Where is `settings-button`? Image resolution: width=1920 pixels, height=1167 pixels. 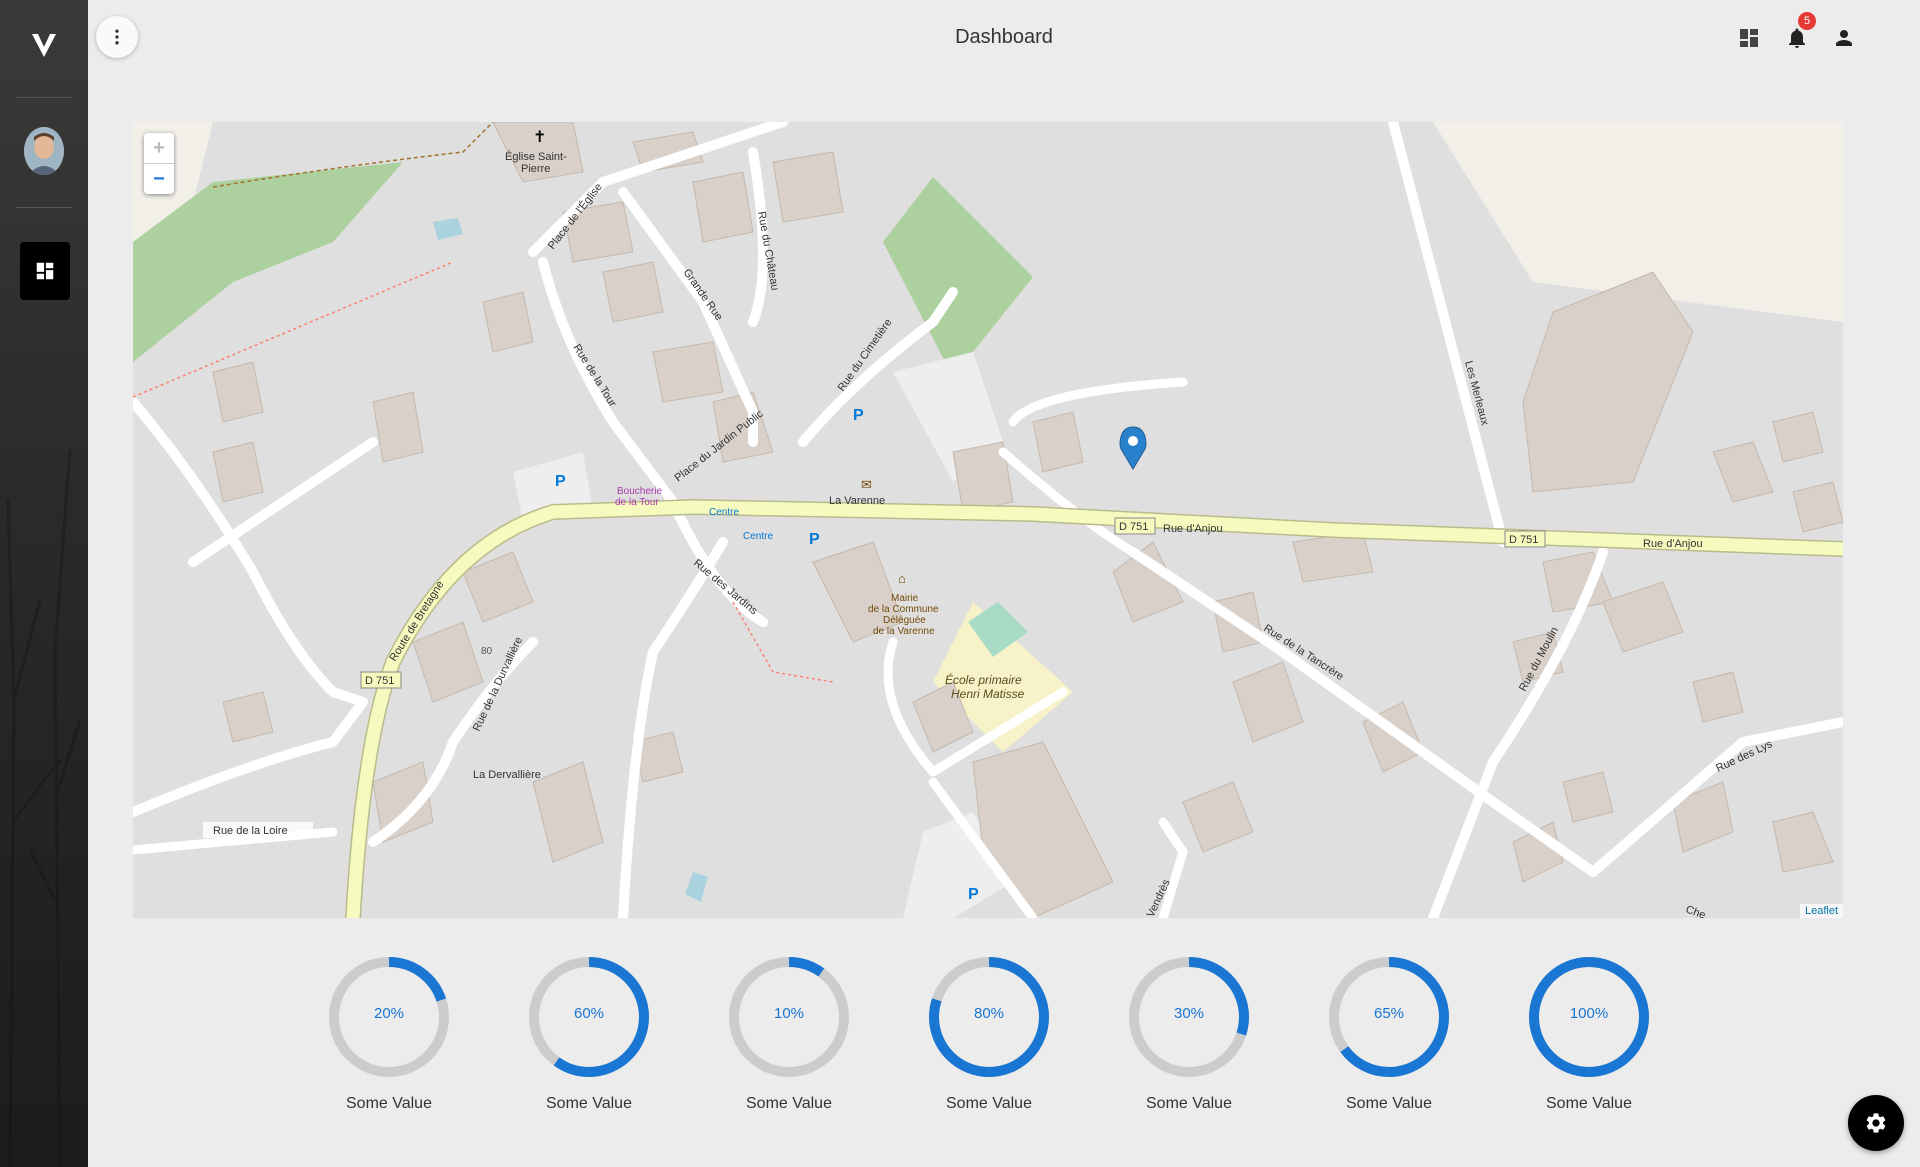 settings-button is located at coordinates (1876, 1123).